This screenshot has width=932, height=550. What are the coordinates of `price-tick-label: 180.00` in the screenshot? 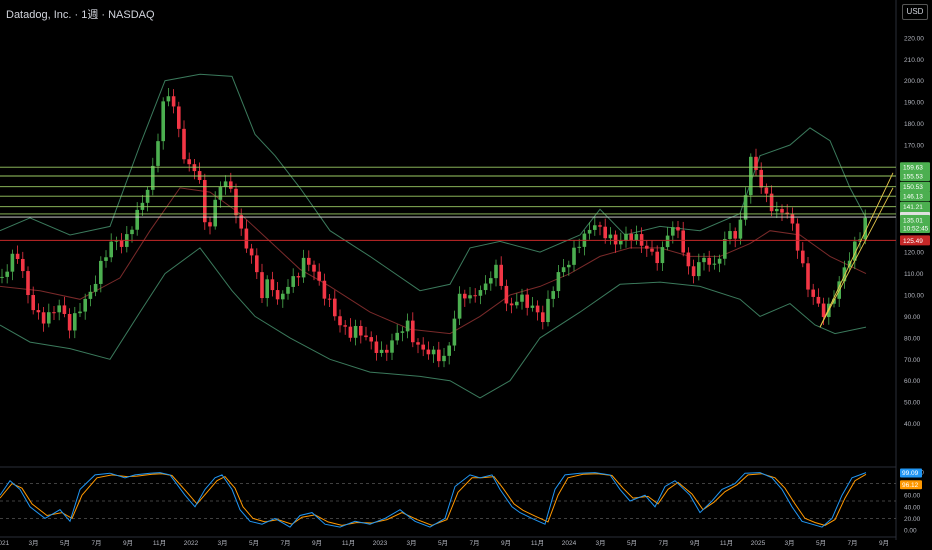 It's located at (914, 124).